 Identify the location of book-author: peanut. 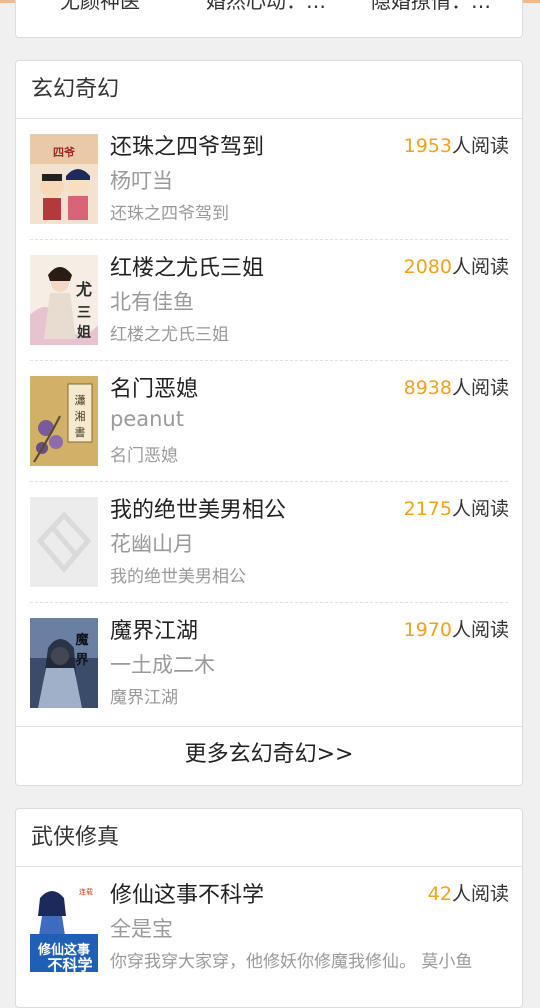
(147, 419).